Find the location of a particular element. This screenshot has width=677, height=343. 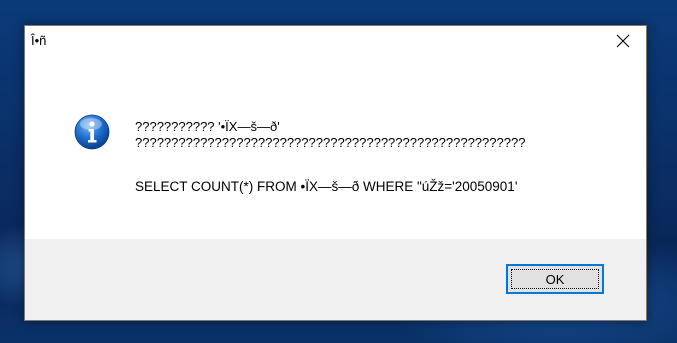

close-icon is located at coordinates (623, 41).